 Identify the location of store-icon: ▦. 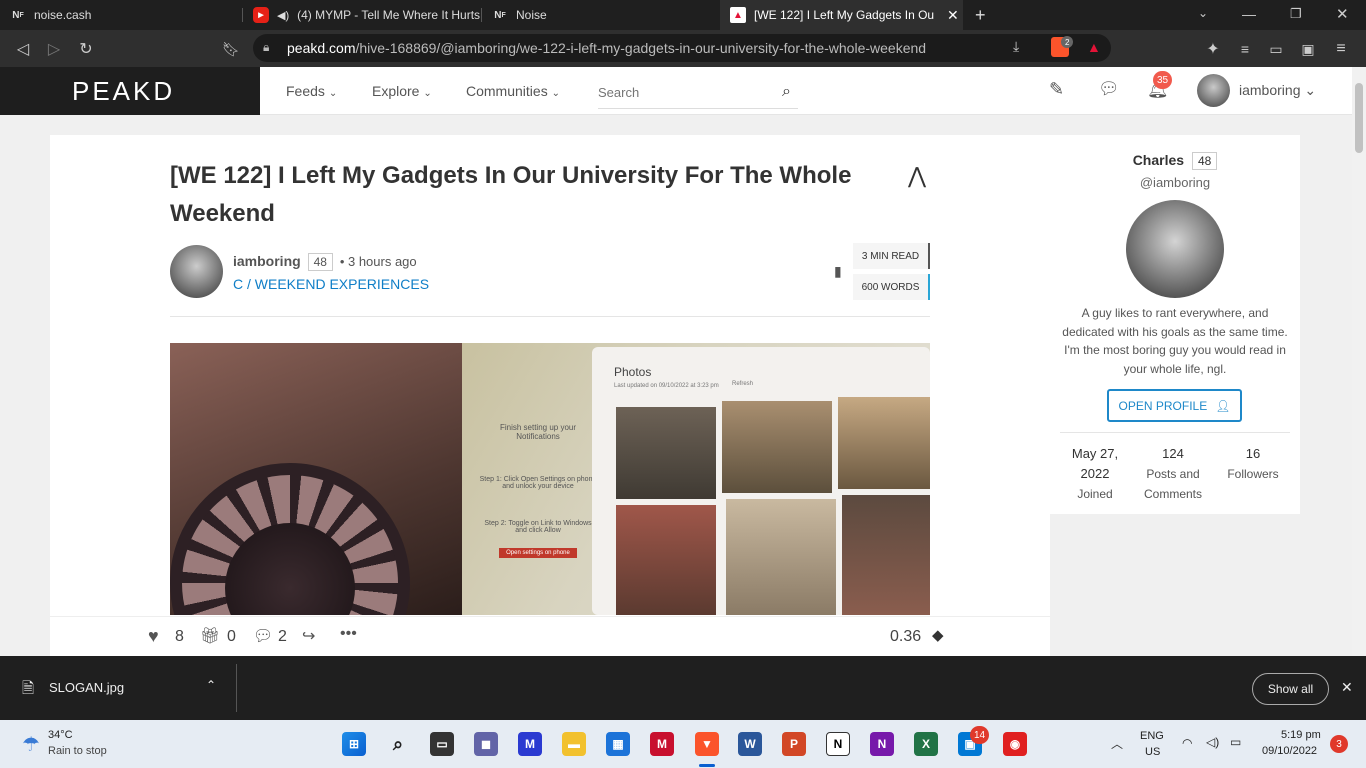
(618, 744).